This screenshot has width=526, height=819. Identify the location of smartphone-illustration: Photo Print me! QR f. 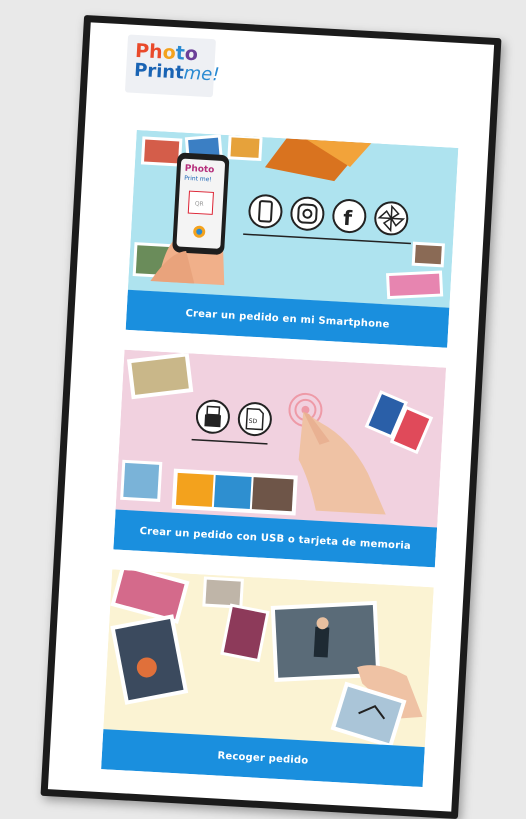
(293, 219).